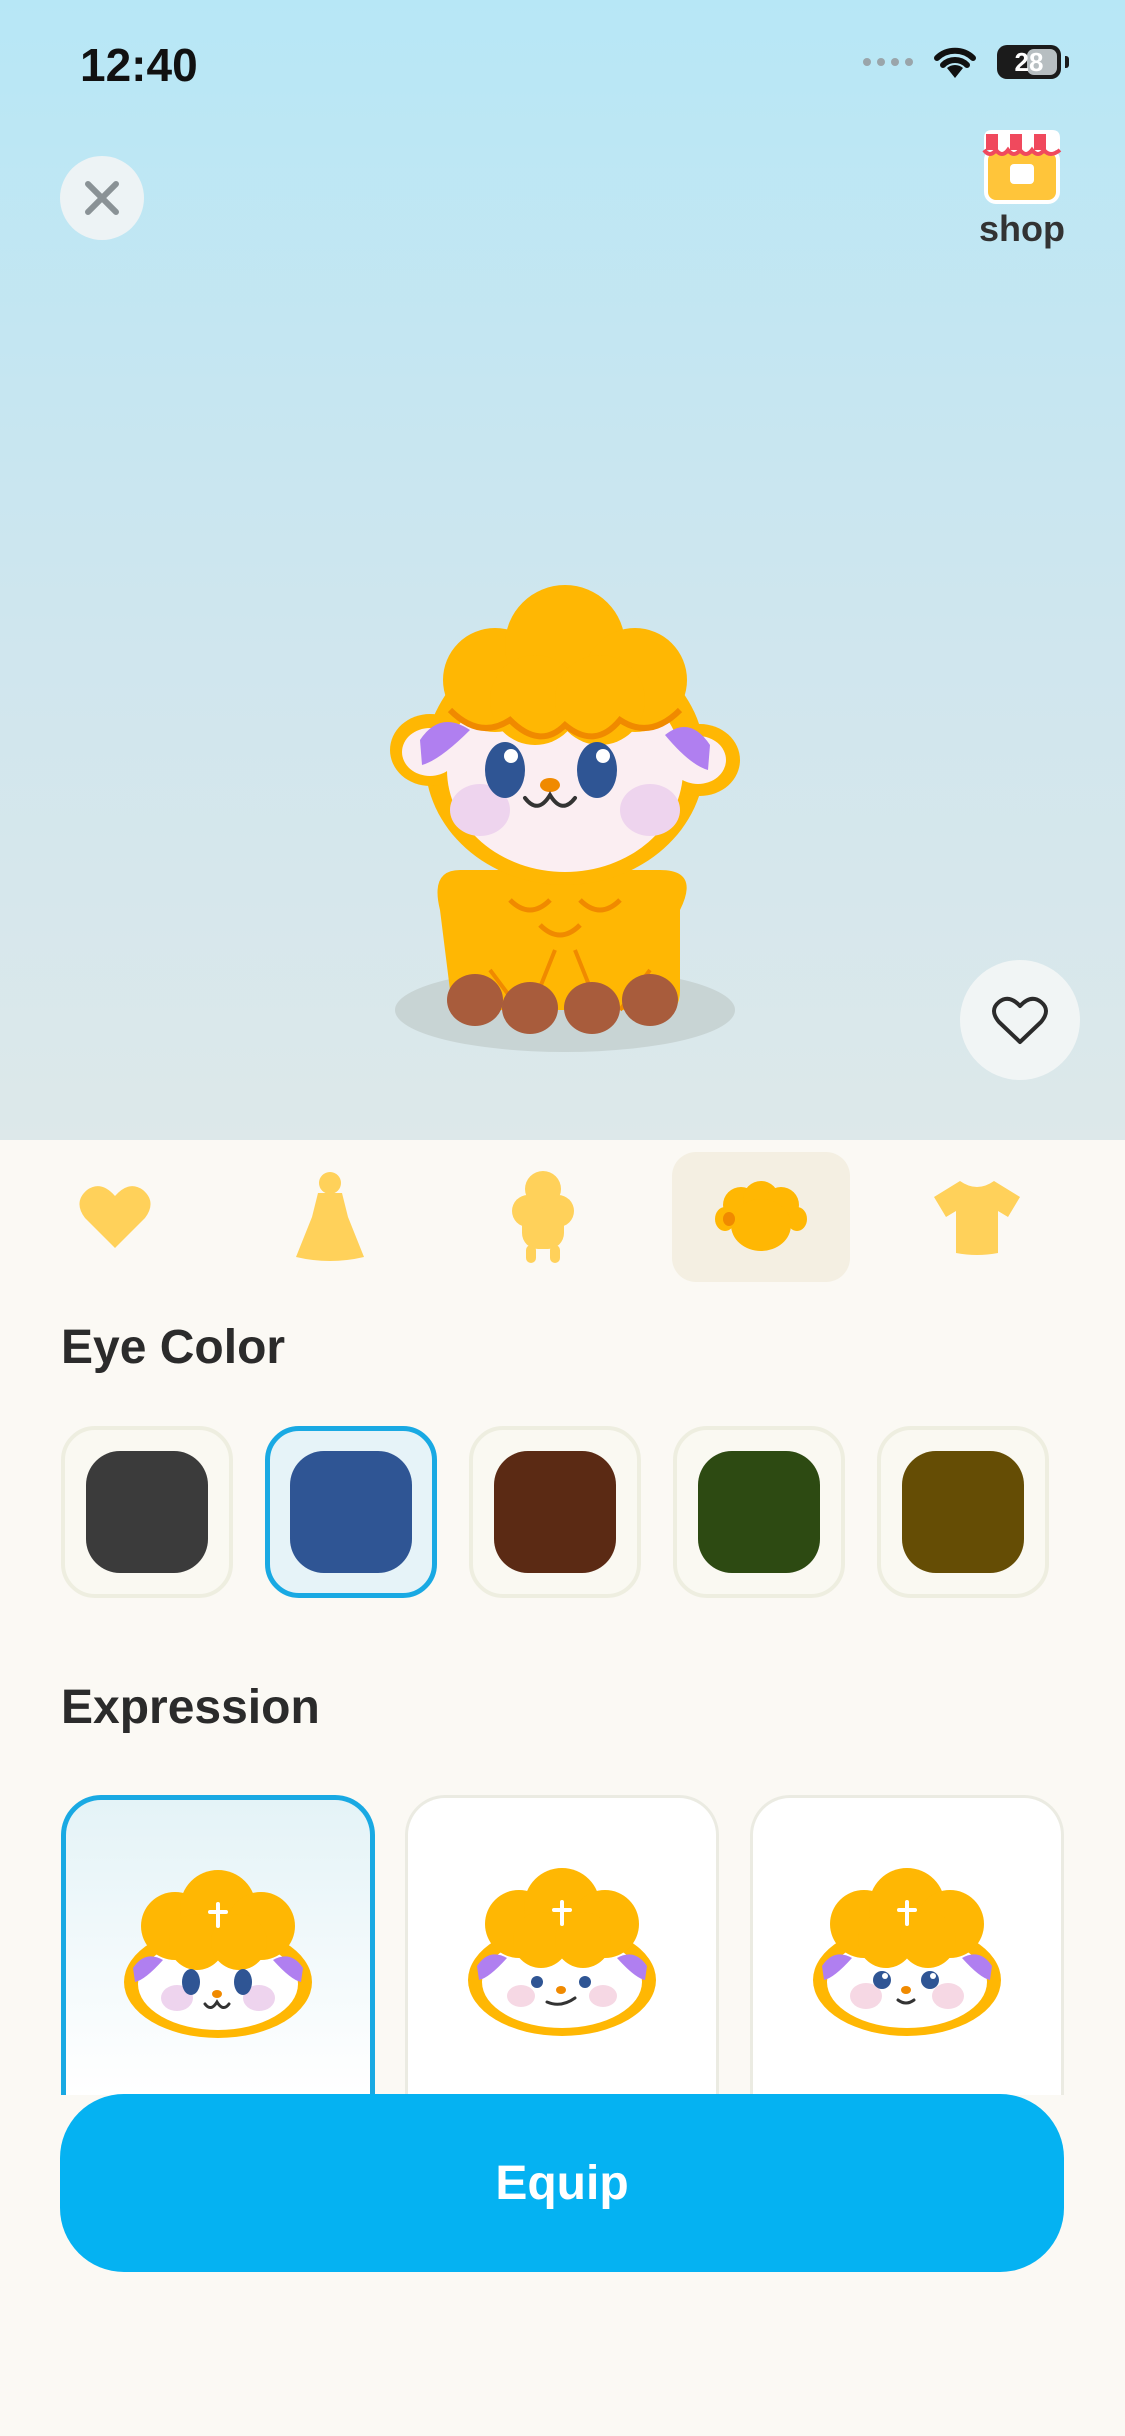  I want to click on tab-body, so click(543, 1217).